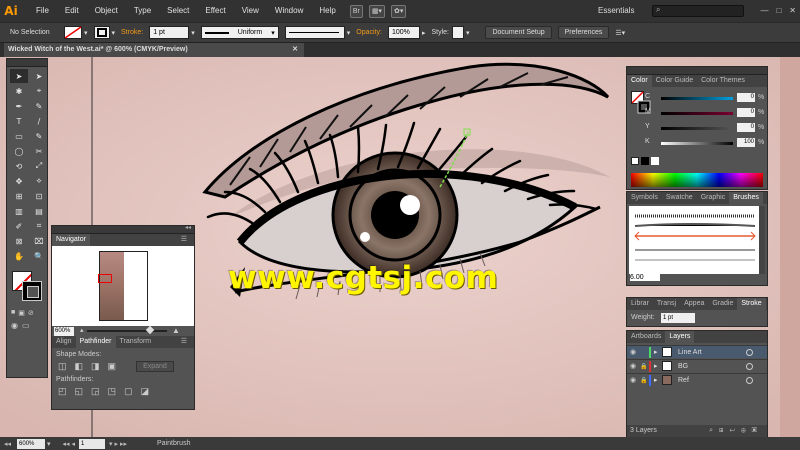 This screenshot has width=800, height=450. What do you see at coordinates (62, 391) in the screenshot?
I see `divide-icon: ◰` at bounding box center [62, 391].